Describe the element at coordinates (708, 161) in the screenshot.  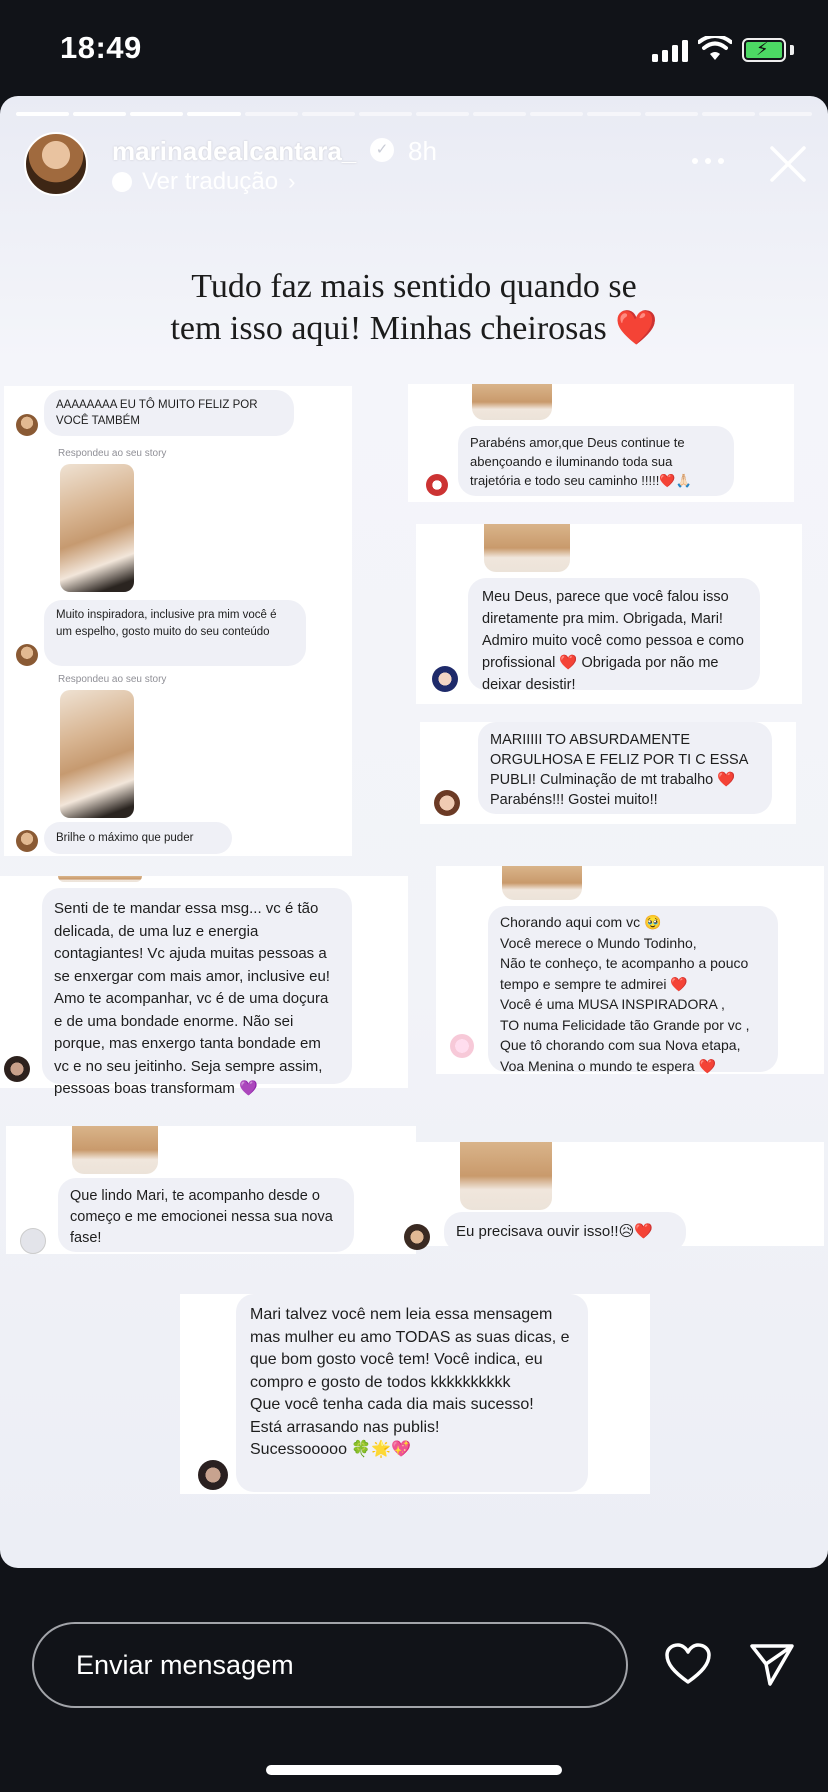
I see `more-icon` at that location.